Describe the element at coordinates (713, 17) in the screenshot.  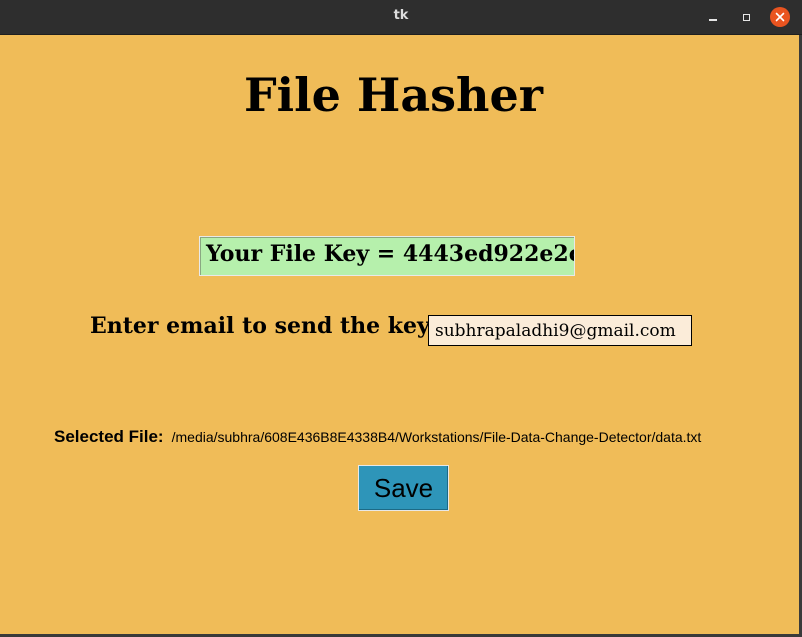
I see `minimize-button` at that location.